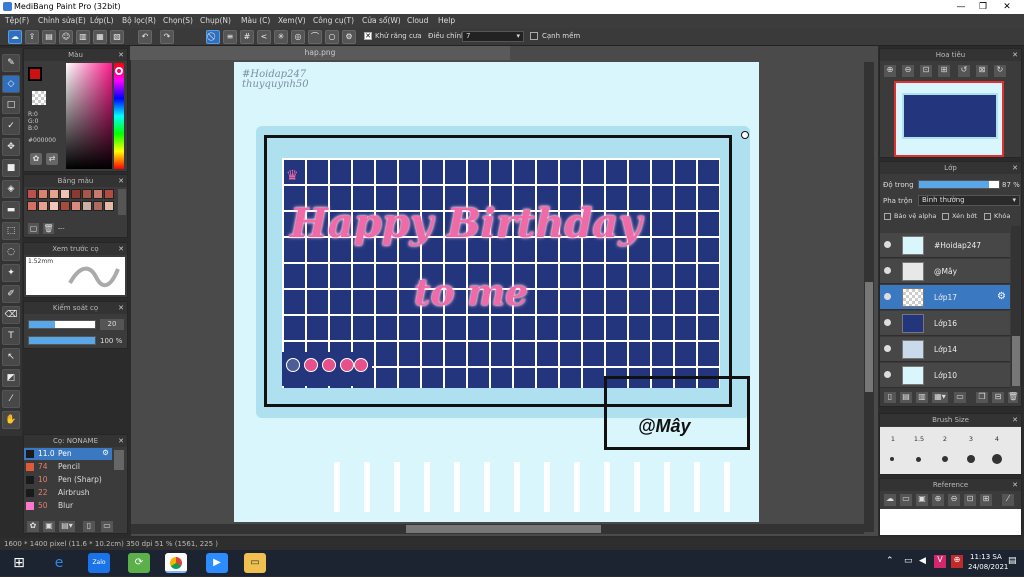  Describe the element at coordinates (677, 413) in the screenshot. I see `signature-box` at that location.